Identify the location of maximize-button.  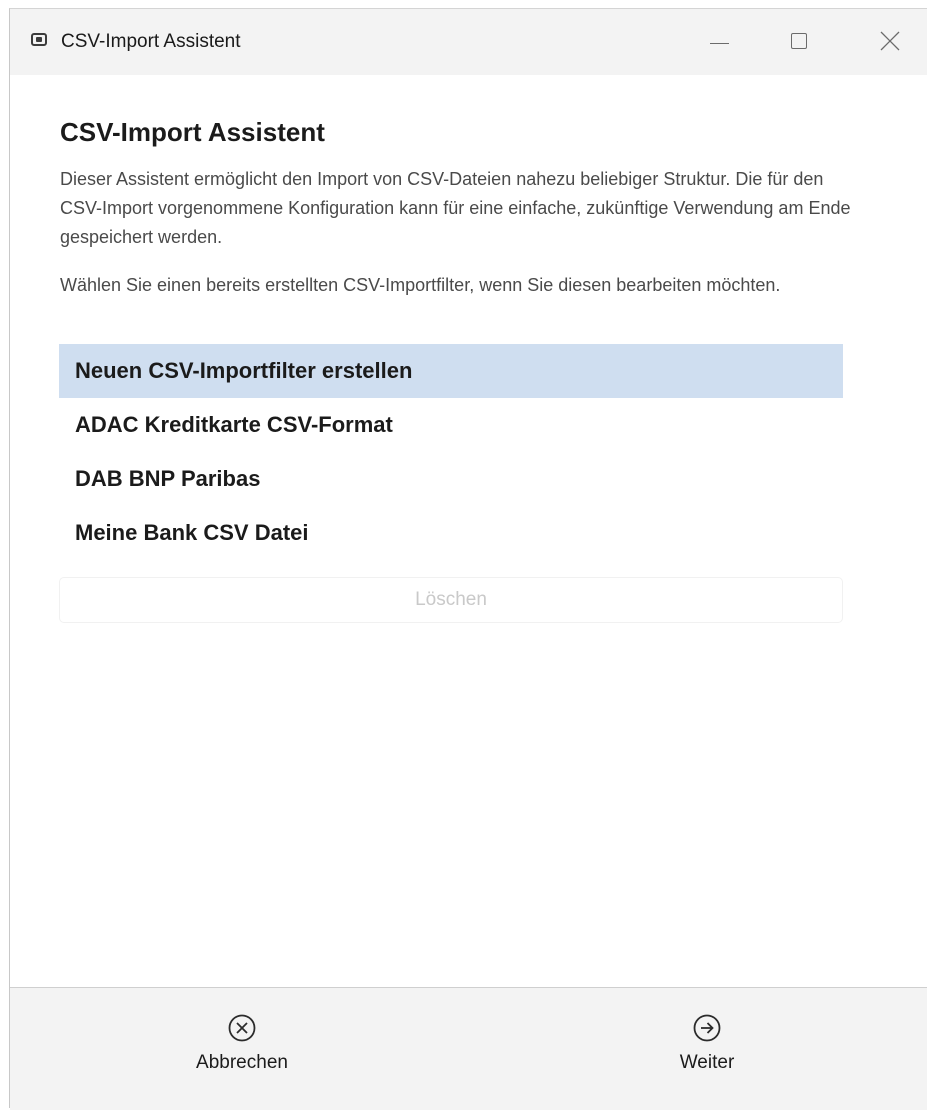
(799, 42).